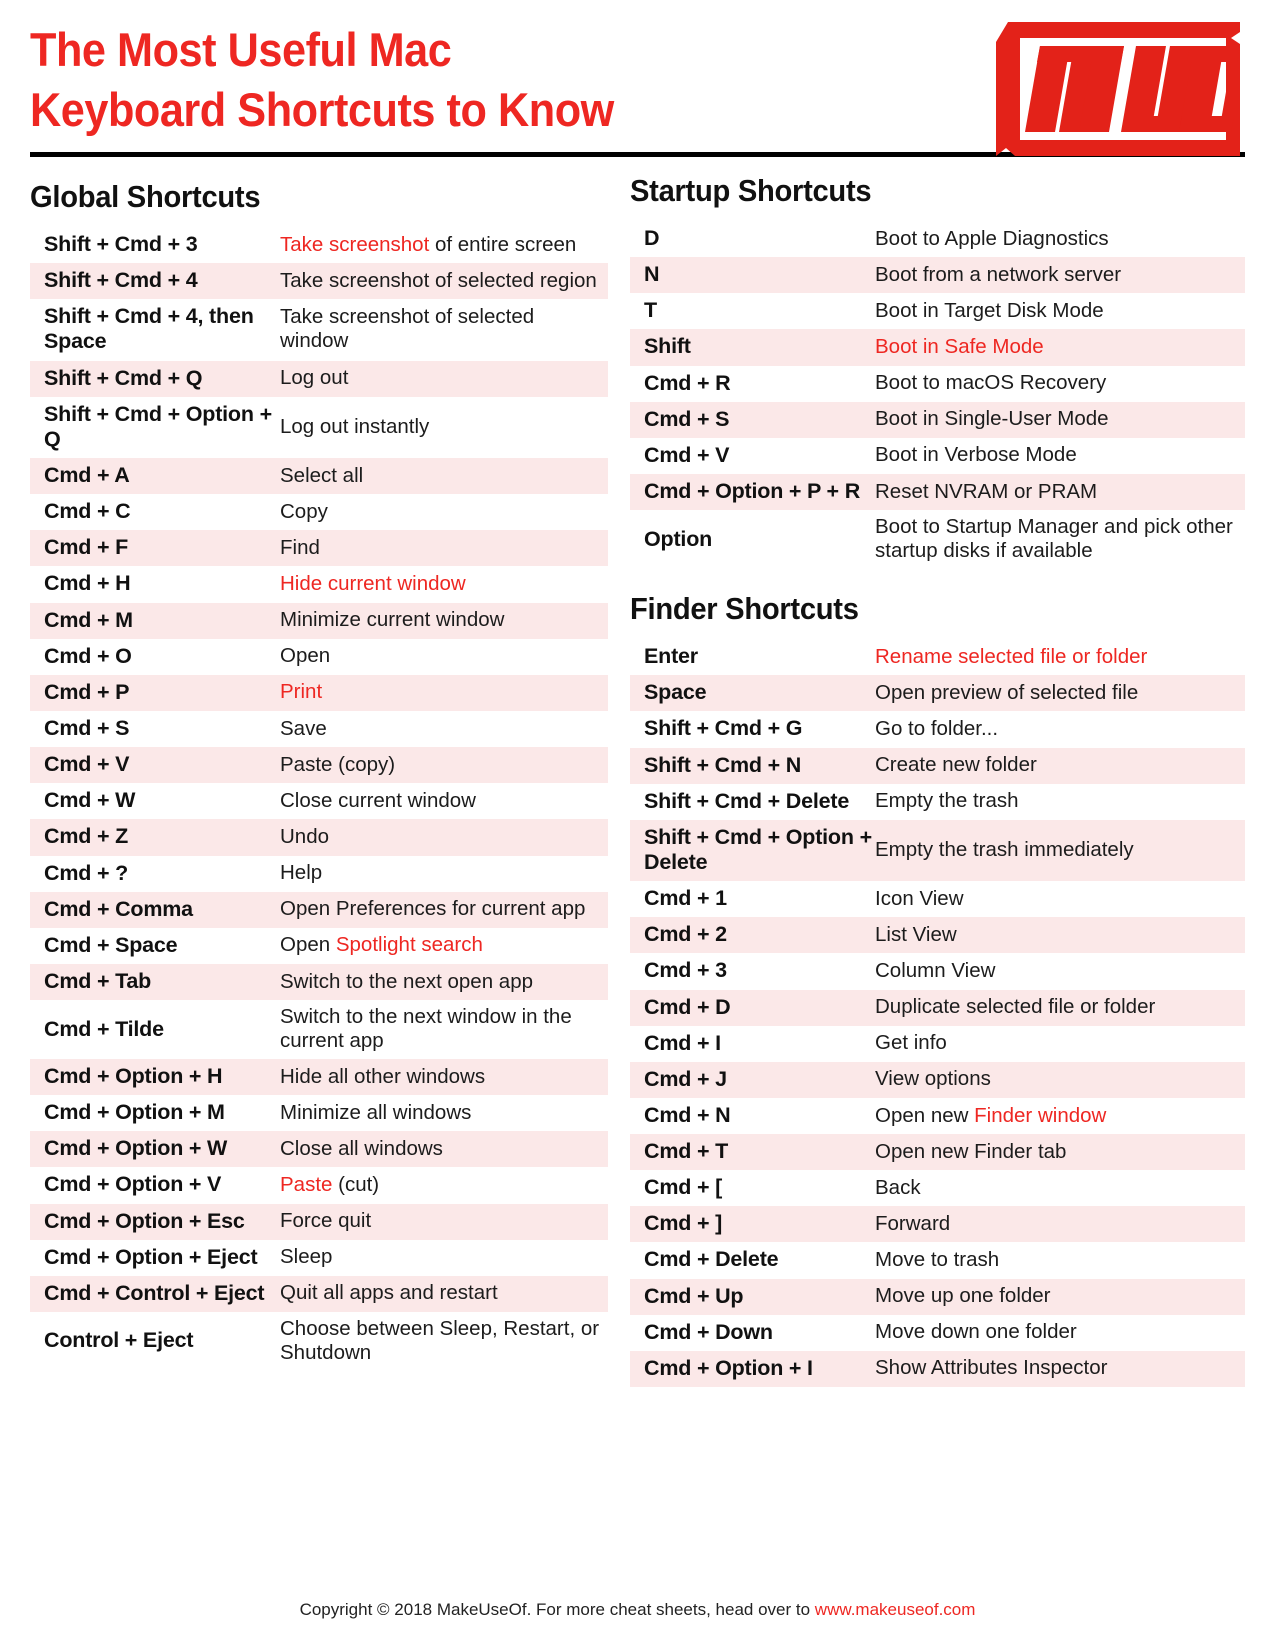 The image size is (1275, 1650). I want to click on section-heading-global: Global Shortcuts, so click(145, 196).